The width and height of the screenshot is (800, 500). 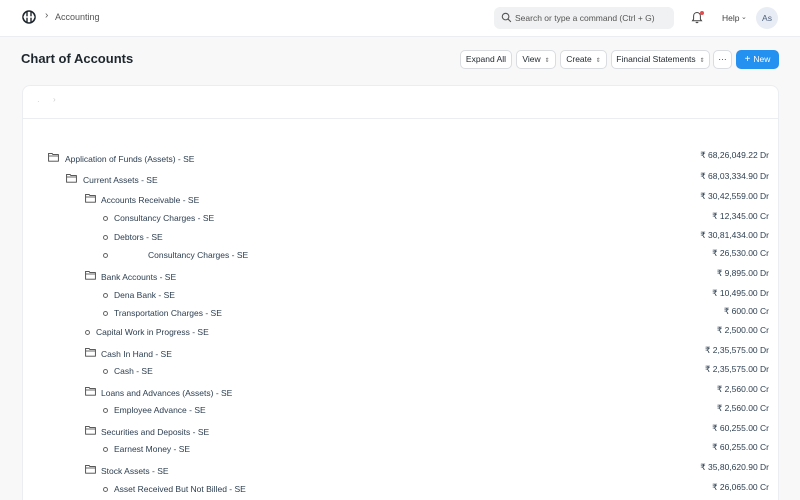 I want to click on toolbar-placeholder-icon: ›, so click(x=54, y=99).